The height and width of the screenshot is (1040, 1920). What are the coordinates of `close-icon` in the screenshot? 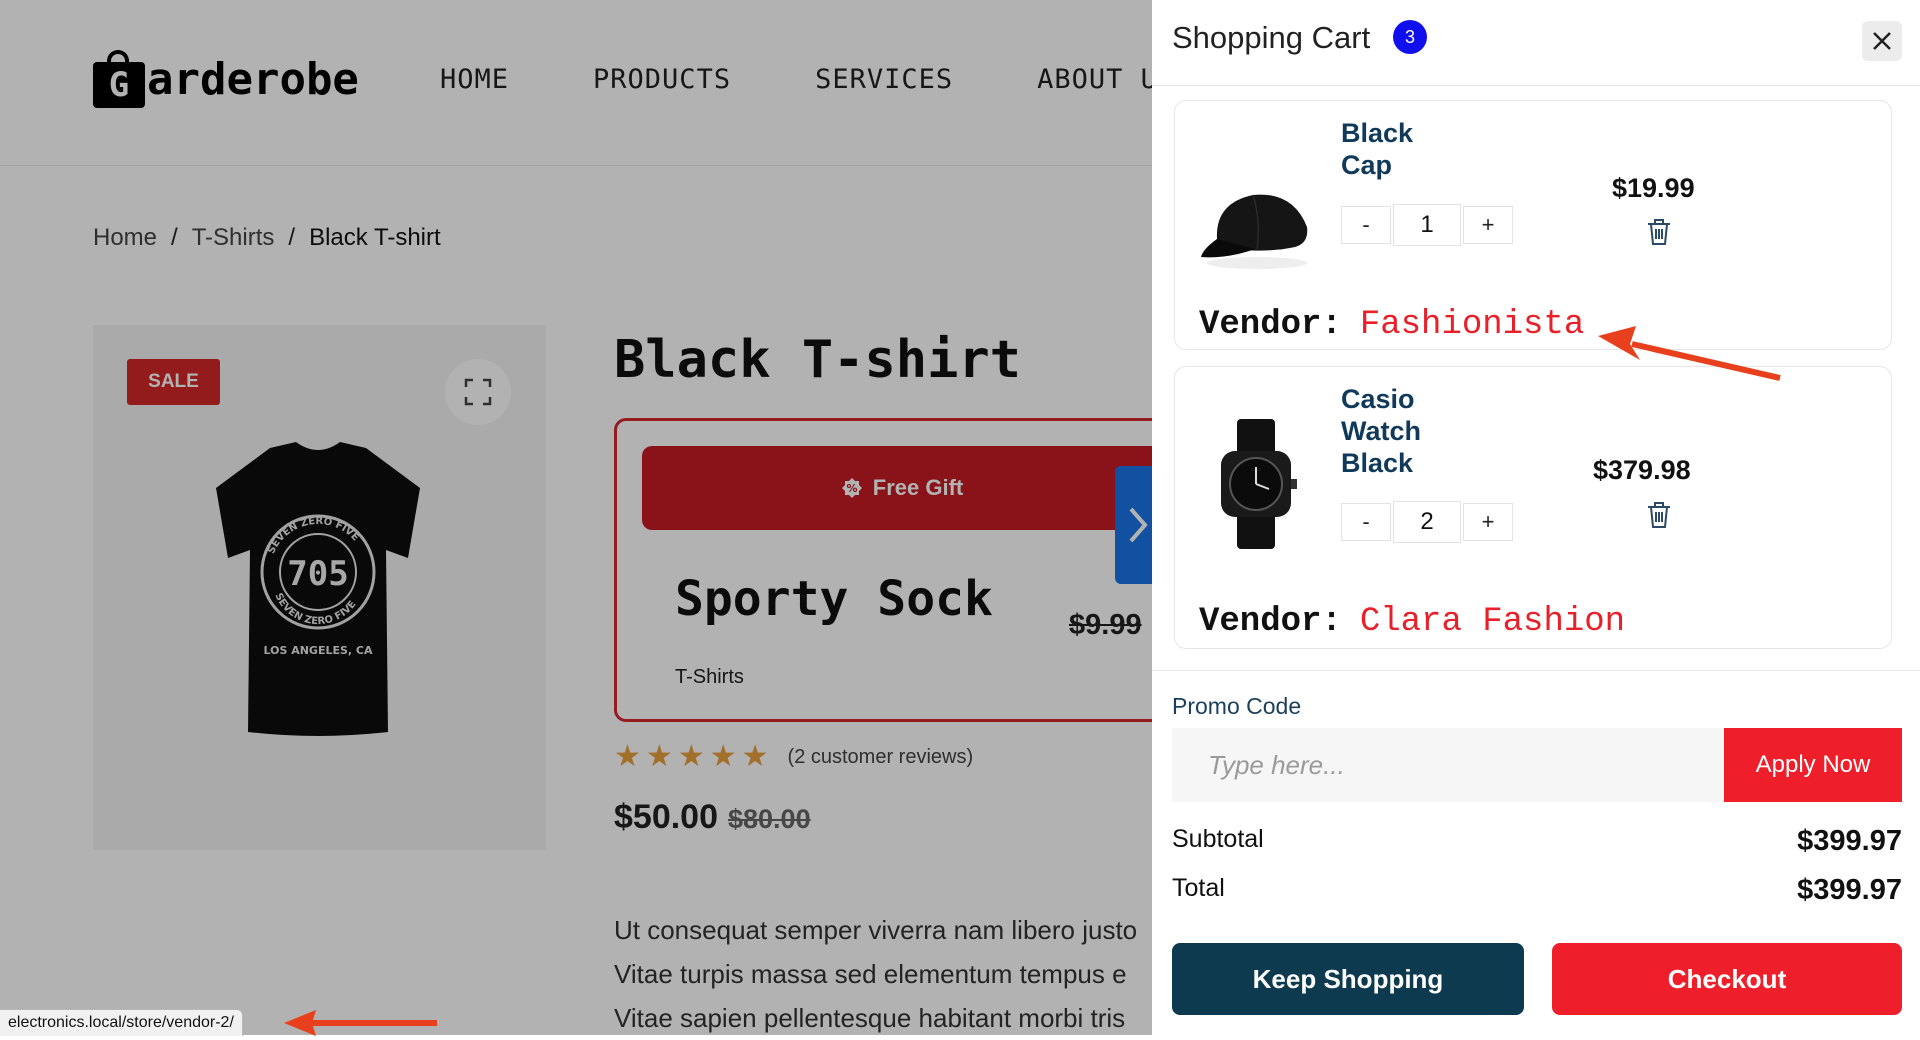 It's located at (1882, 41).